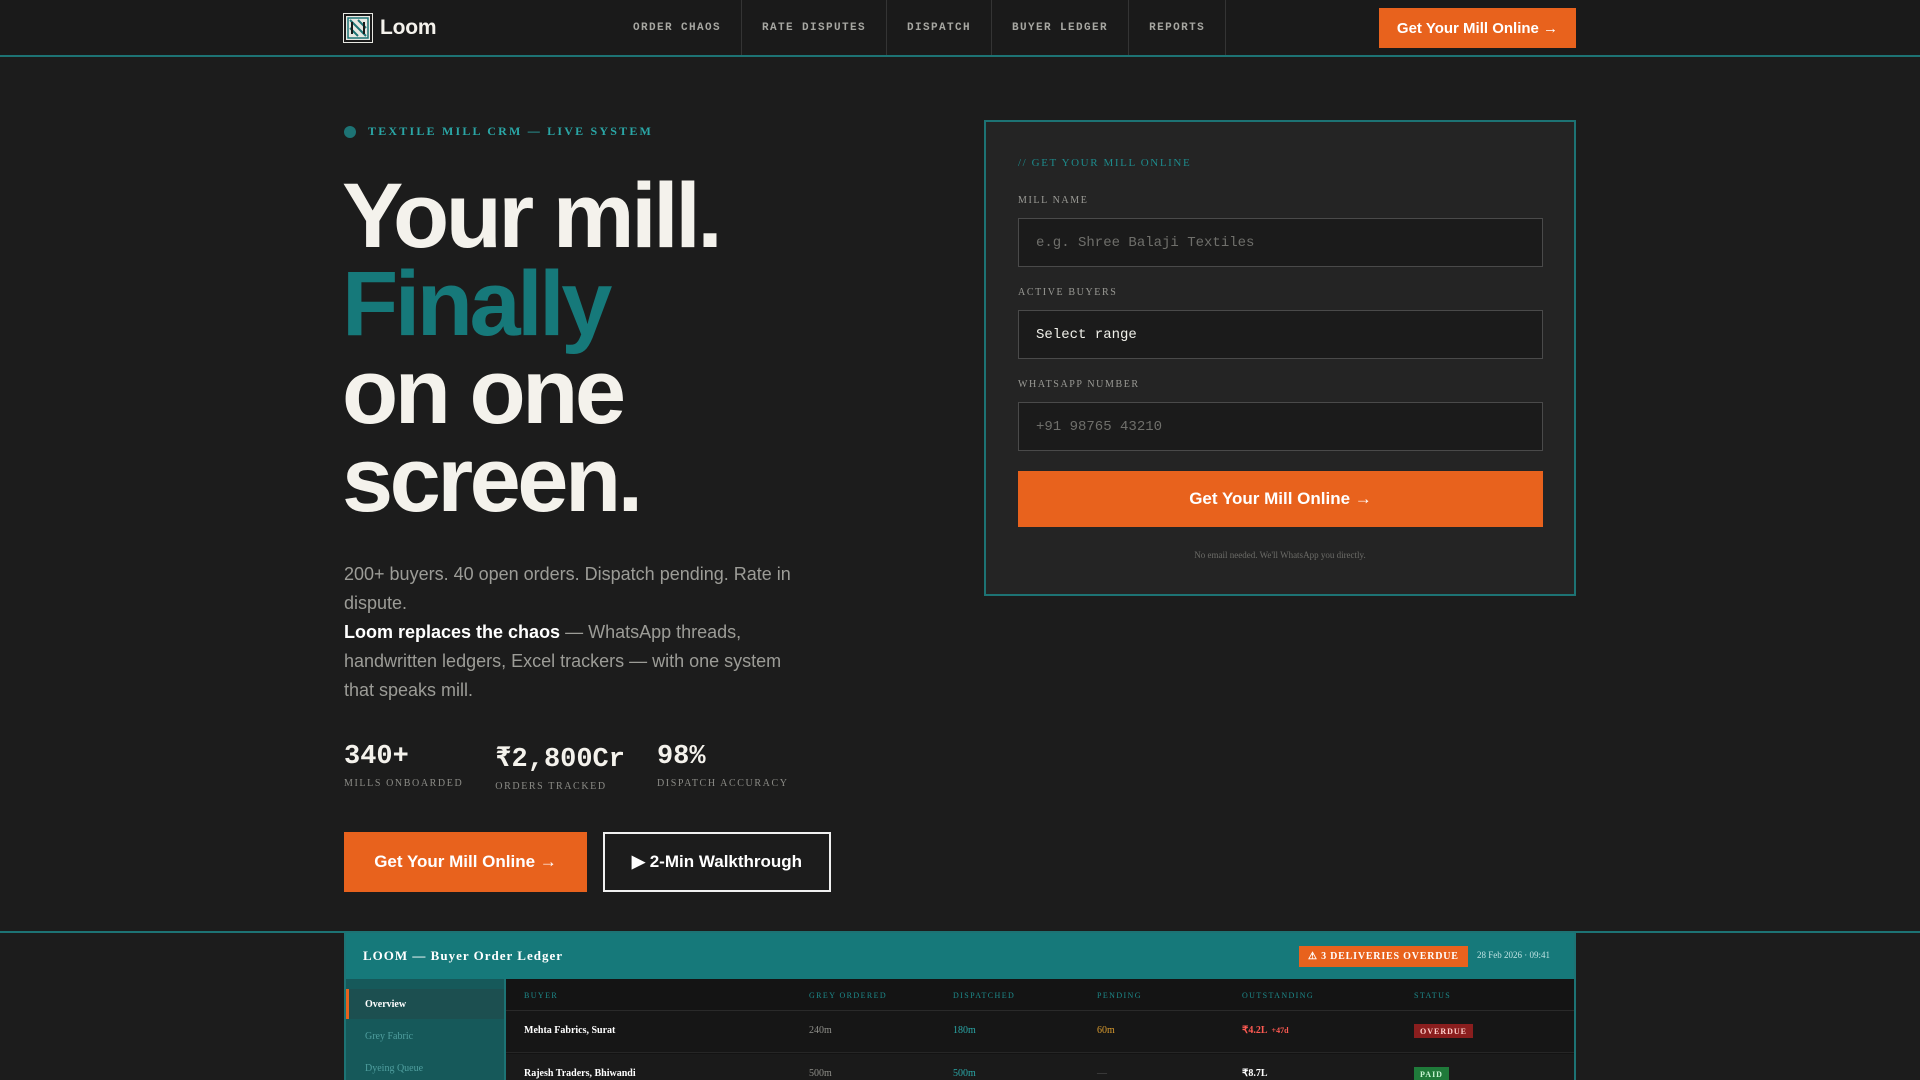 Image resolution: width=1920 pixels, height=1080 pixels. I want to click on form-eyebrow: // GET YOUR MILL ONLINE, so click(1105, 163).